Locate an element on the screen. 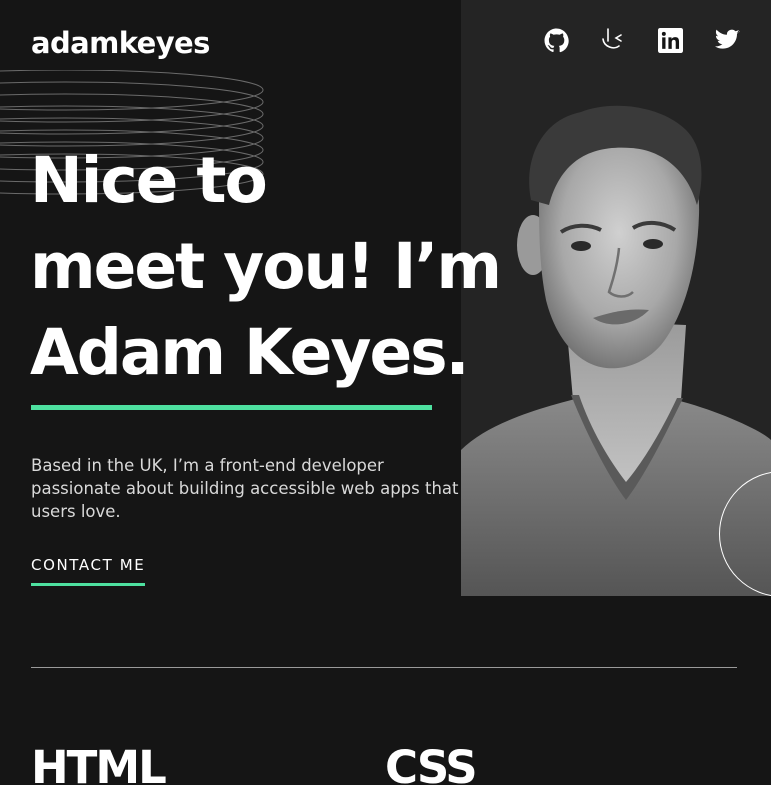 The width and height of the screenshot is (771, 785). contact-me-button: CONTACT ME is located at coordinates (88, 571).